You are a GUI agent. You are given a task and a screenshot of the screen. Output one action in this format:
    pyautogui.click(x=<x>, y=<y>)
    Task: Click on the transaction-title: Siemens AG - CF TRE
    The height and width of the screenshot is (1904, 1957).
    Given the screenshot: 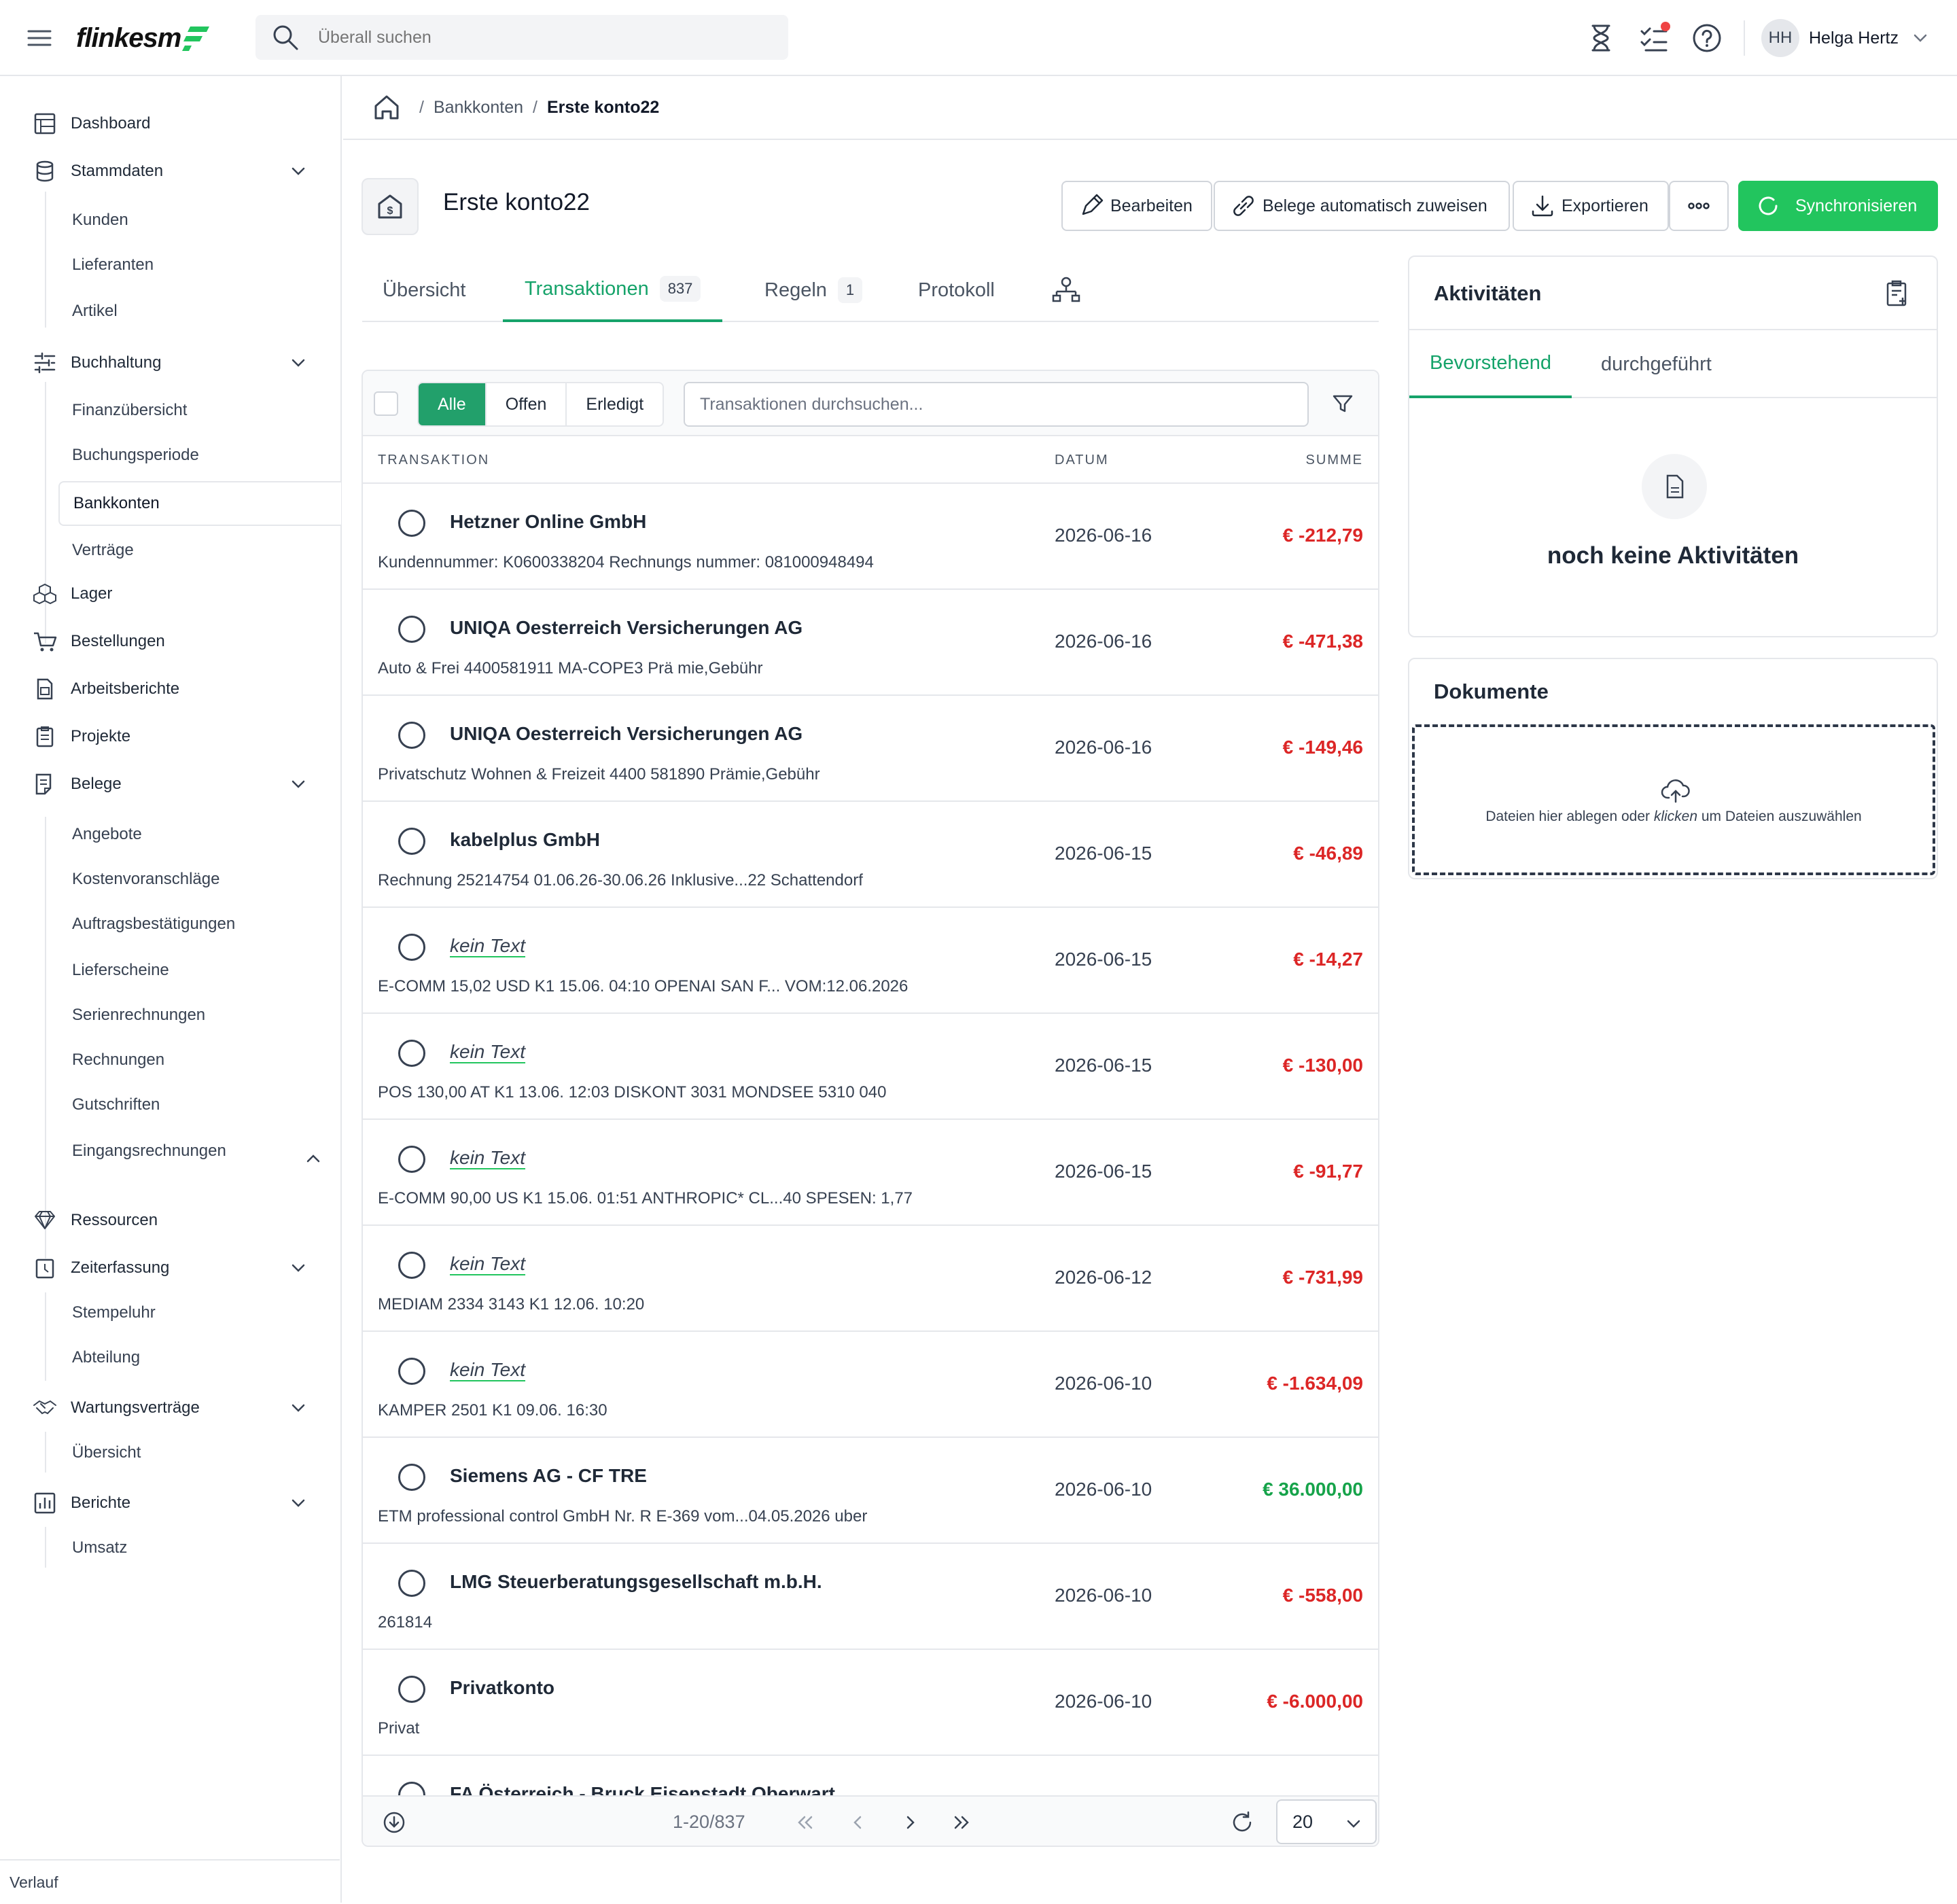 What is the action you would take?
    pyautogui.click(x=548, y=1476)
    